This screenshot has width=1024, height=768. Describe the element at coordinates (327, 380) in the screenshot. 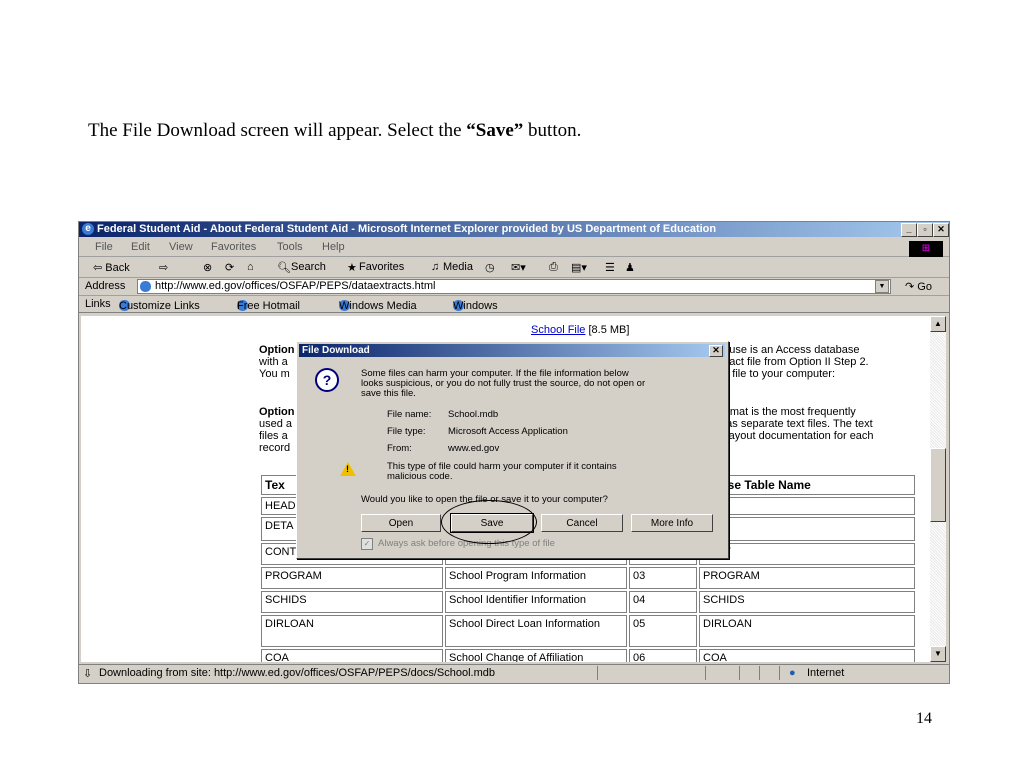

I see `question-icon: ?` at that location.